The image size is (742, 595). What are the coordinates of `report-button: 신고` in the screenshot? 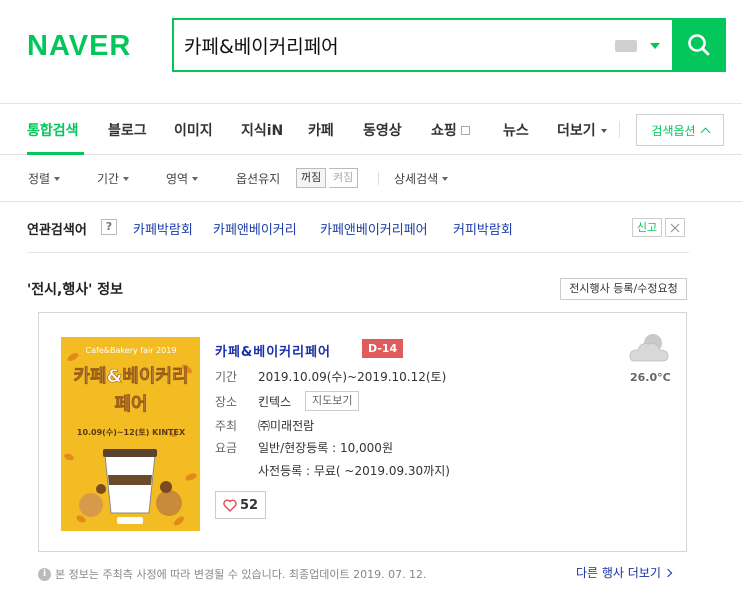 It's located at (647, 227).